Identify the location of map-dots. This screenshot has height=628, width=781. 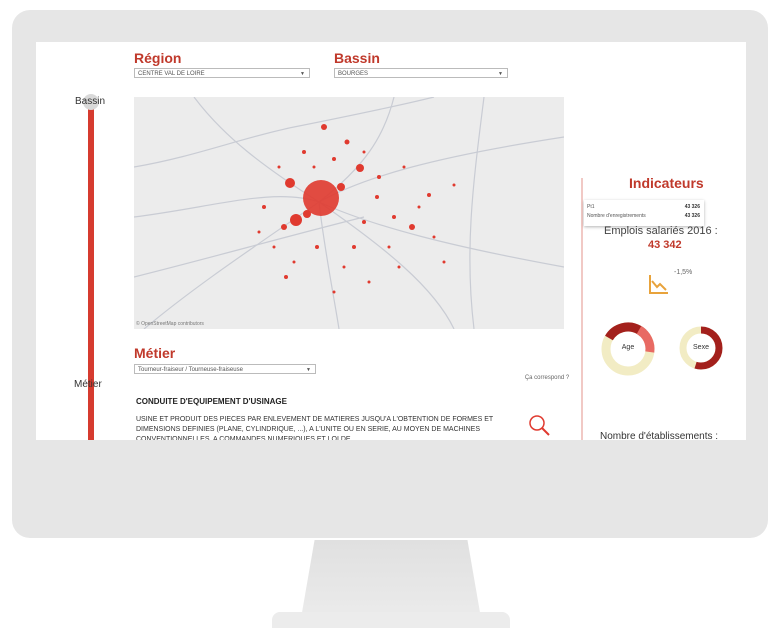
(356, 209).